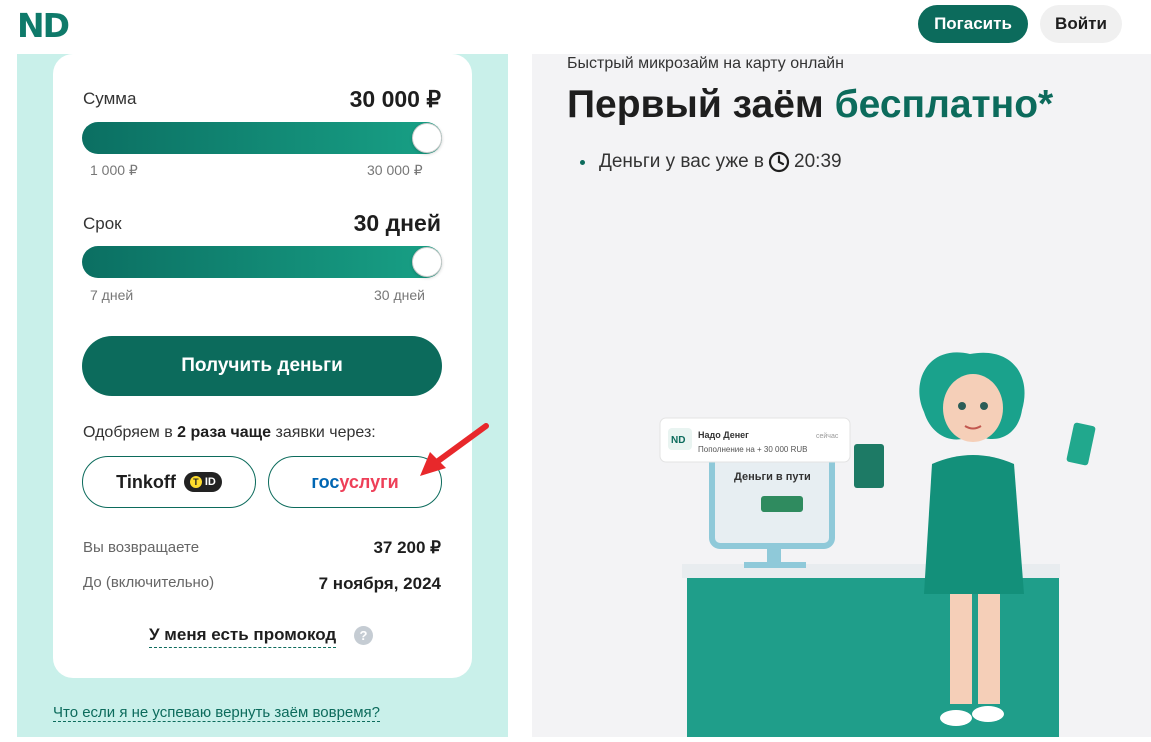 This screenshot has width=1151, height=742. I want to click on term-slider-track, so click(262, 262).